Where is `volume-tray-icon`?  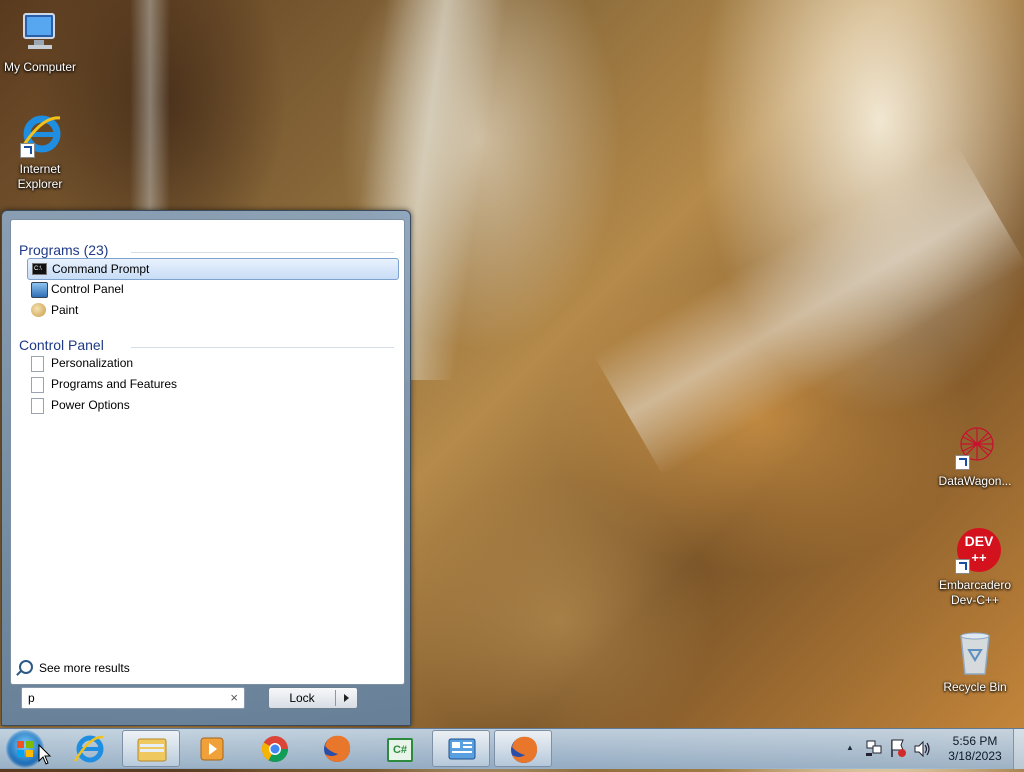
volume-tray-icon is located at coordinates (922, 749).